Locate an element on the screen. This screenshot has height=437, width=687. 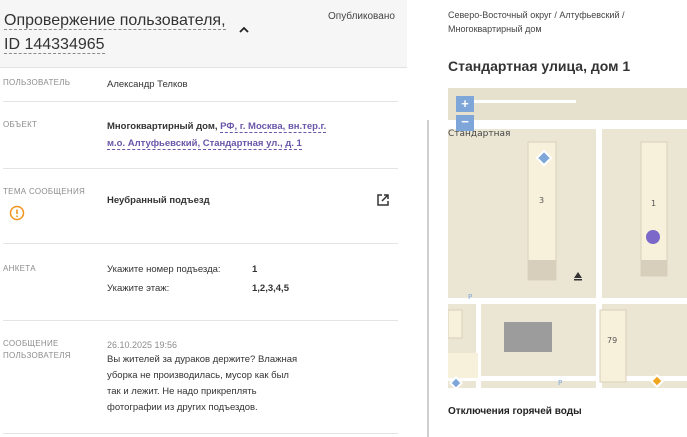
survey-question-2: Укажите этаж: is located at coordinates (138, 288).